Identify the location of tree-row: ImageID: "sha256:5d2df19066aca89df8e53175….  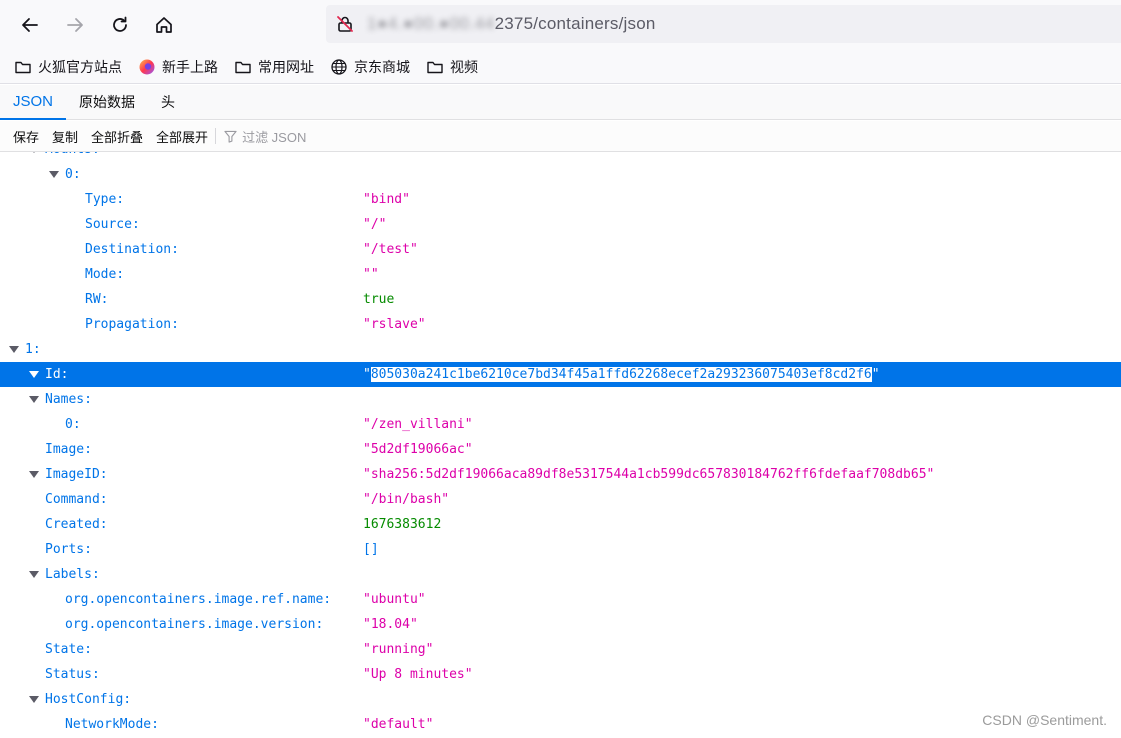
(560, 474).